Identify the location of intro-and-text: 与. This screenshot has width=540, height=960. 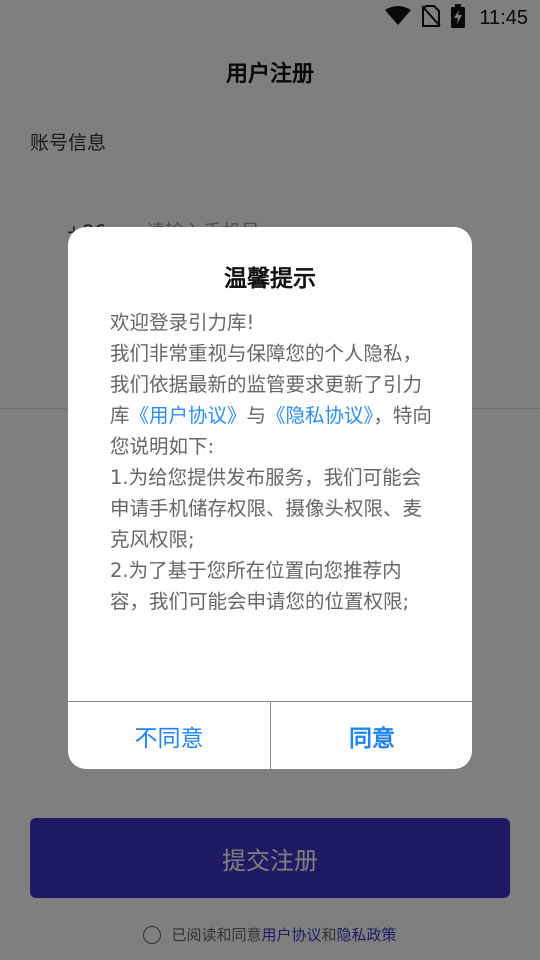
(256, 415).